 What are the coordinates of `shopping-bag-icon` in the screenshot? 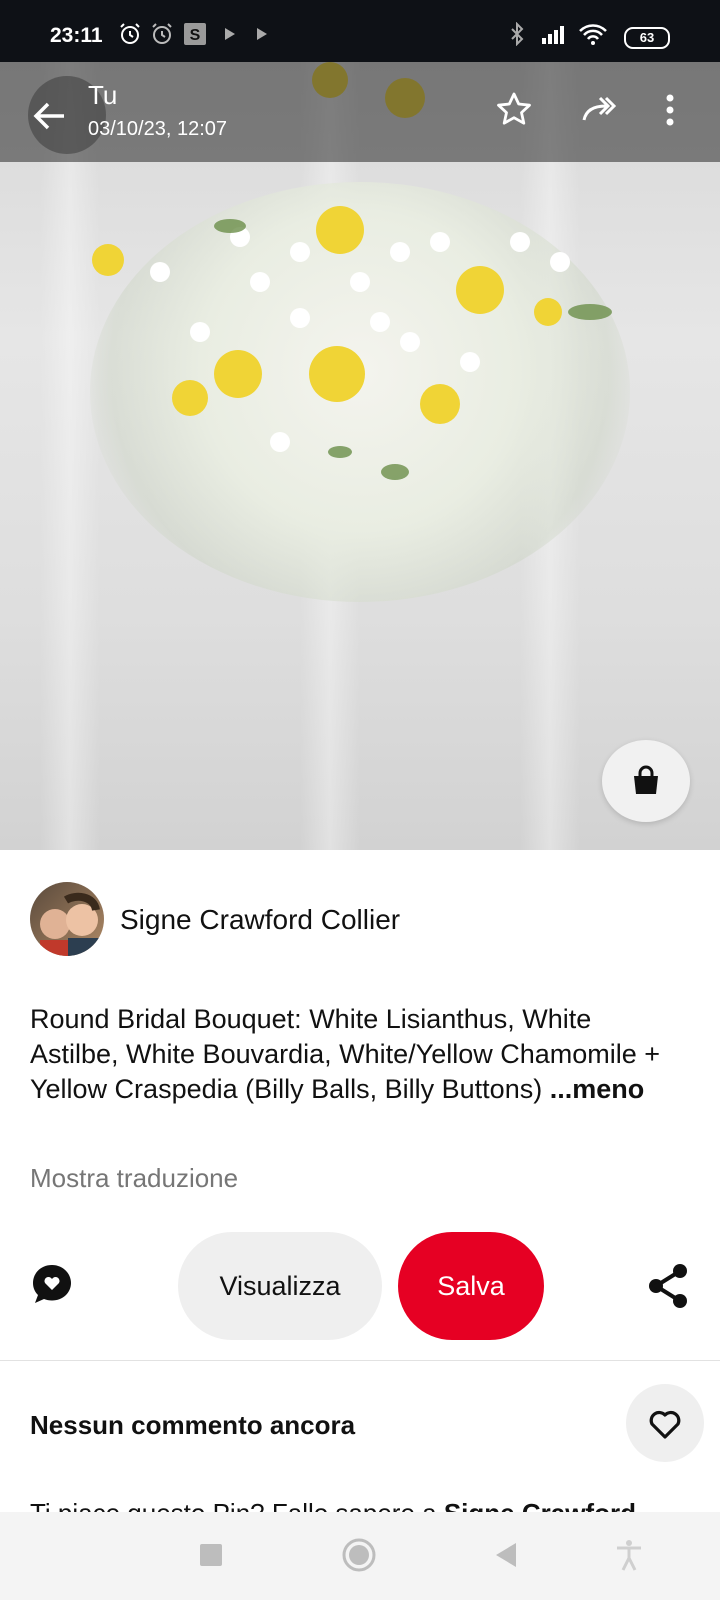 It's located at (646, 779).